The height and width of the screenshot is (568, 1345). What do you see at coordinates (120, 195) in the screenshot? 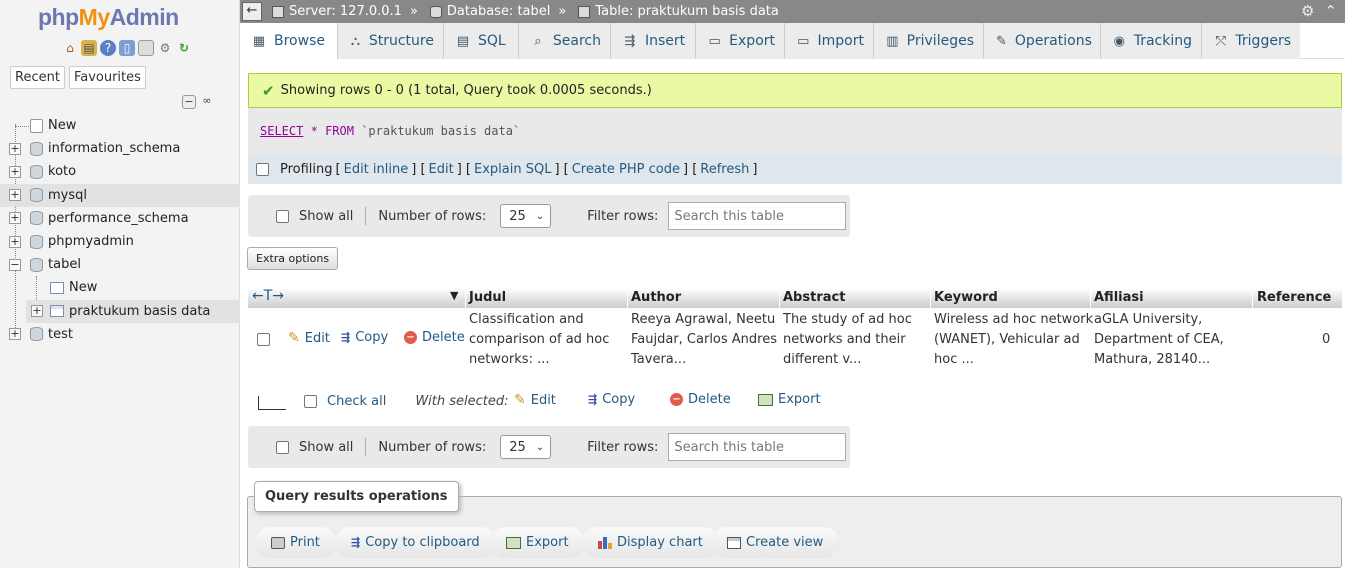
I see `tree-item-mysql: + mysql` at bounding box center [120, 195].